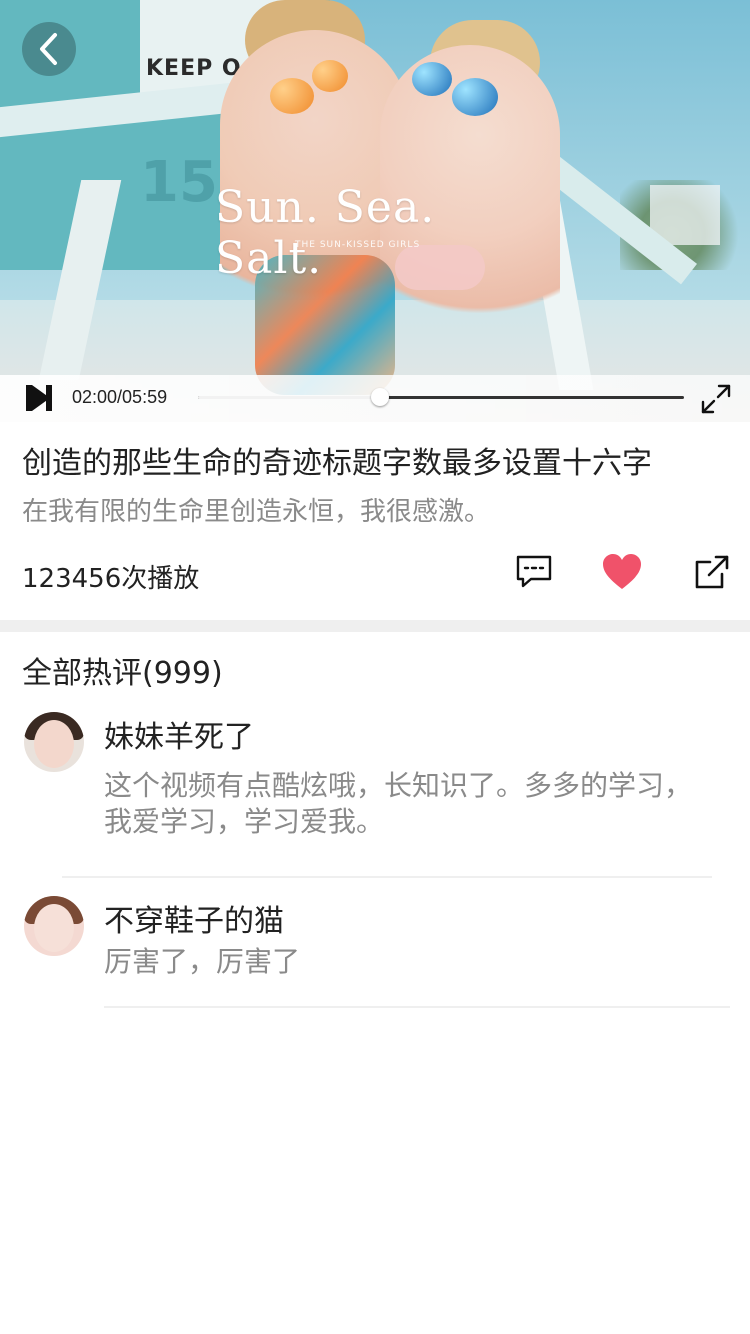 This screenshot has width=750, height=1334. I want to click on chevron-left-icon, so click(49, 49).